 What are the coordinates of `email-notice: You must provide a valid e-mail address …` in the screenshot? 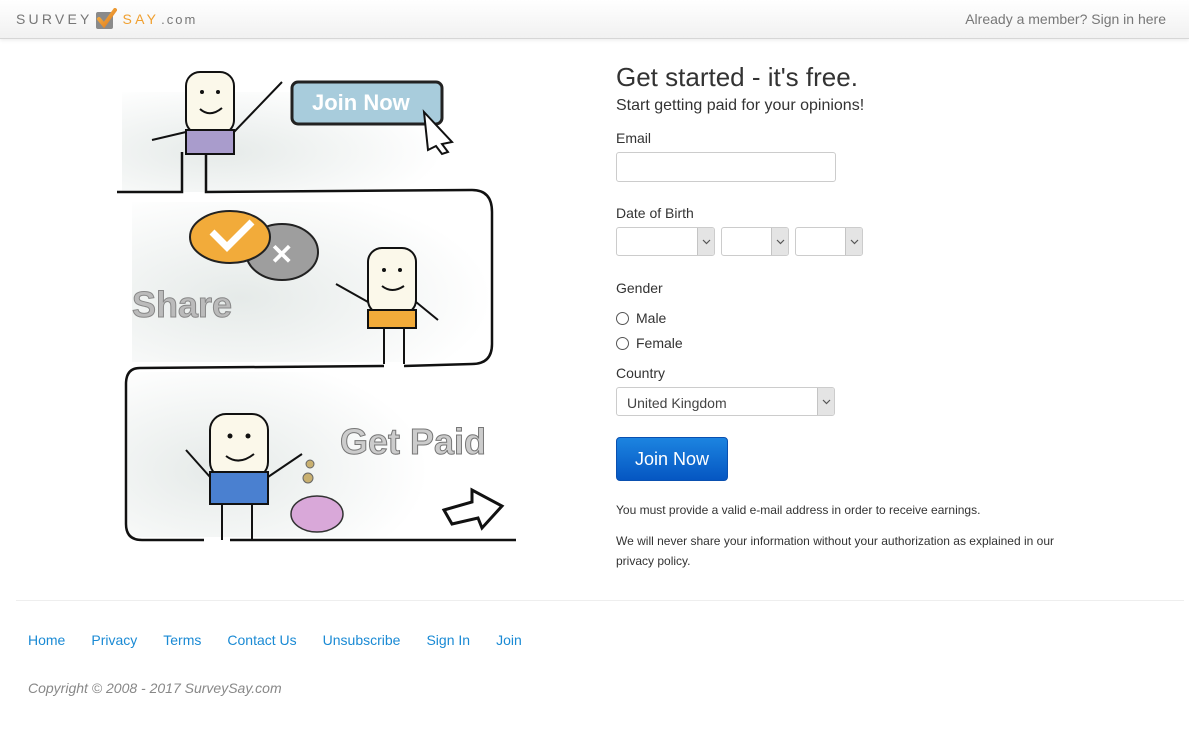 It's located at (798, 510).